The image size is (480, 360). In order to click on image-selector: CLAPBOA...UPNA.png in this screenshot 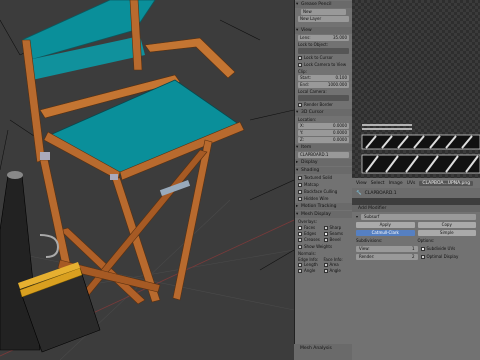, I will do `click(446, 183)`.